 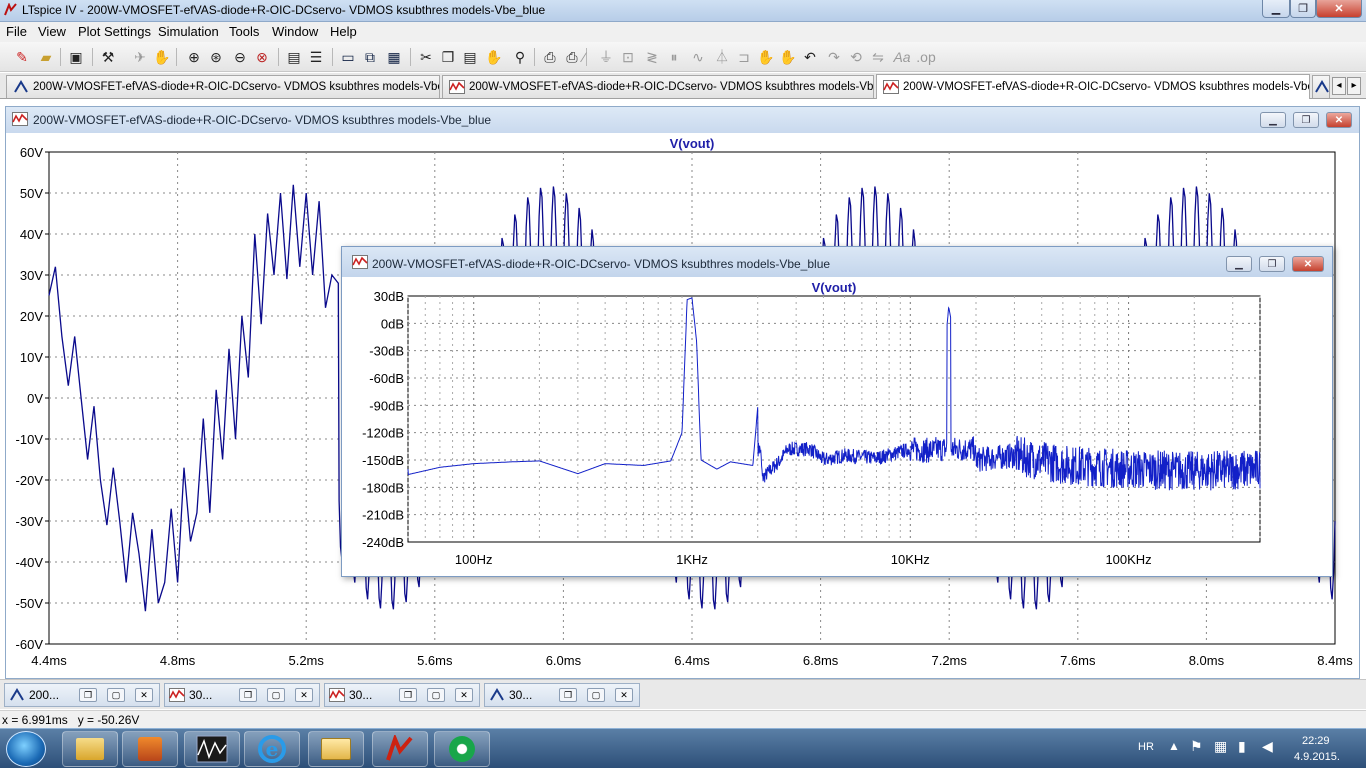 What do you see at coordinates (1354, 86) in the screenshot?
I see `tab-scroll-right-button: ▸` at bounding box center [1354, 86].